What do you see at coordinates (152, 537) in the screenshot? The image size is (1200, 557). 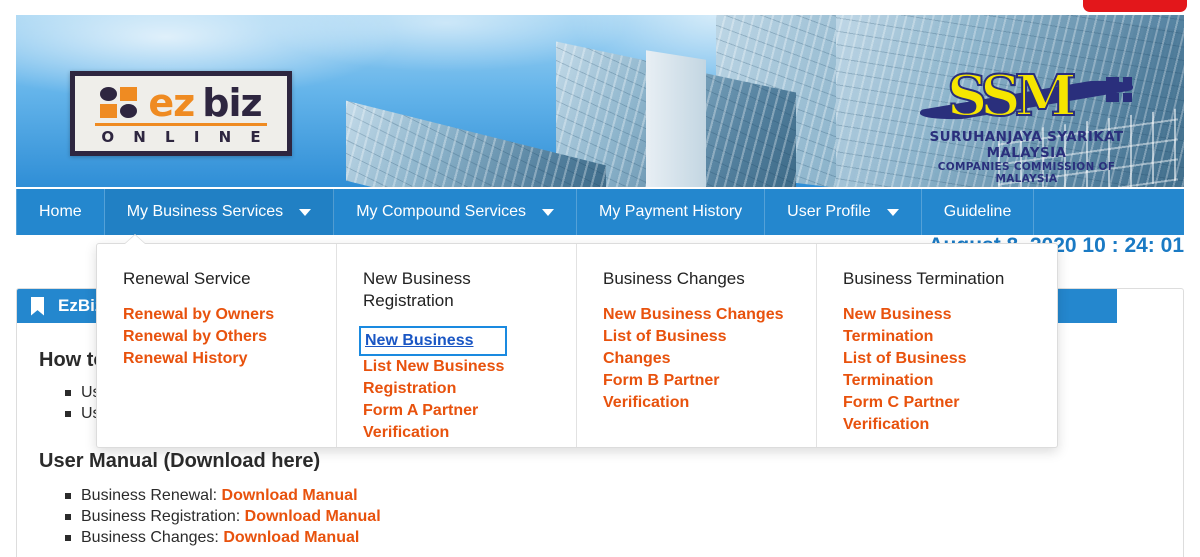 I see `manual-item-label: Business Changes:` at bounding box center [152, 537].